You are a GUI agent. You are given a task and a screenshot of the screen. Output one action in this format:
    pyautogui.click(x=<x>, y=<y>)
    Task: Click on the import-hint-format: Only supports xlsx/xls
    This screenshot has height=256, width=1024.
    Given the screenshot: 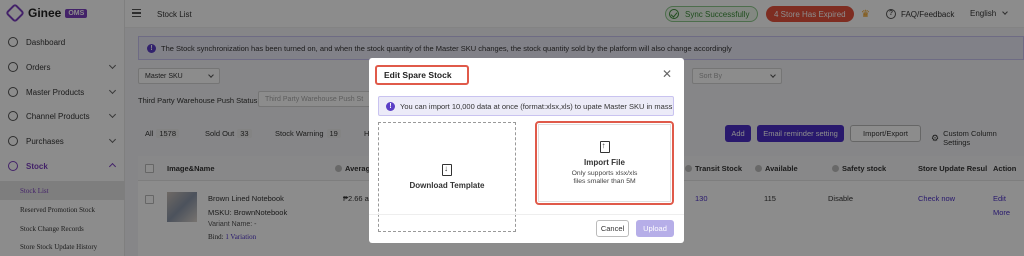 What is the action you would take?
    pyautogui.click(x=604, y=173)
    